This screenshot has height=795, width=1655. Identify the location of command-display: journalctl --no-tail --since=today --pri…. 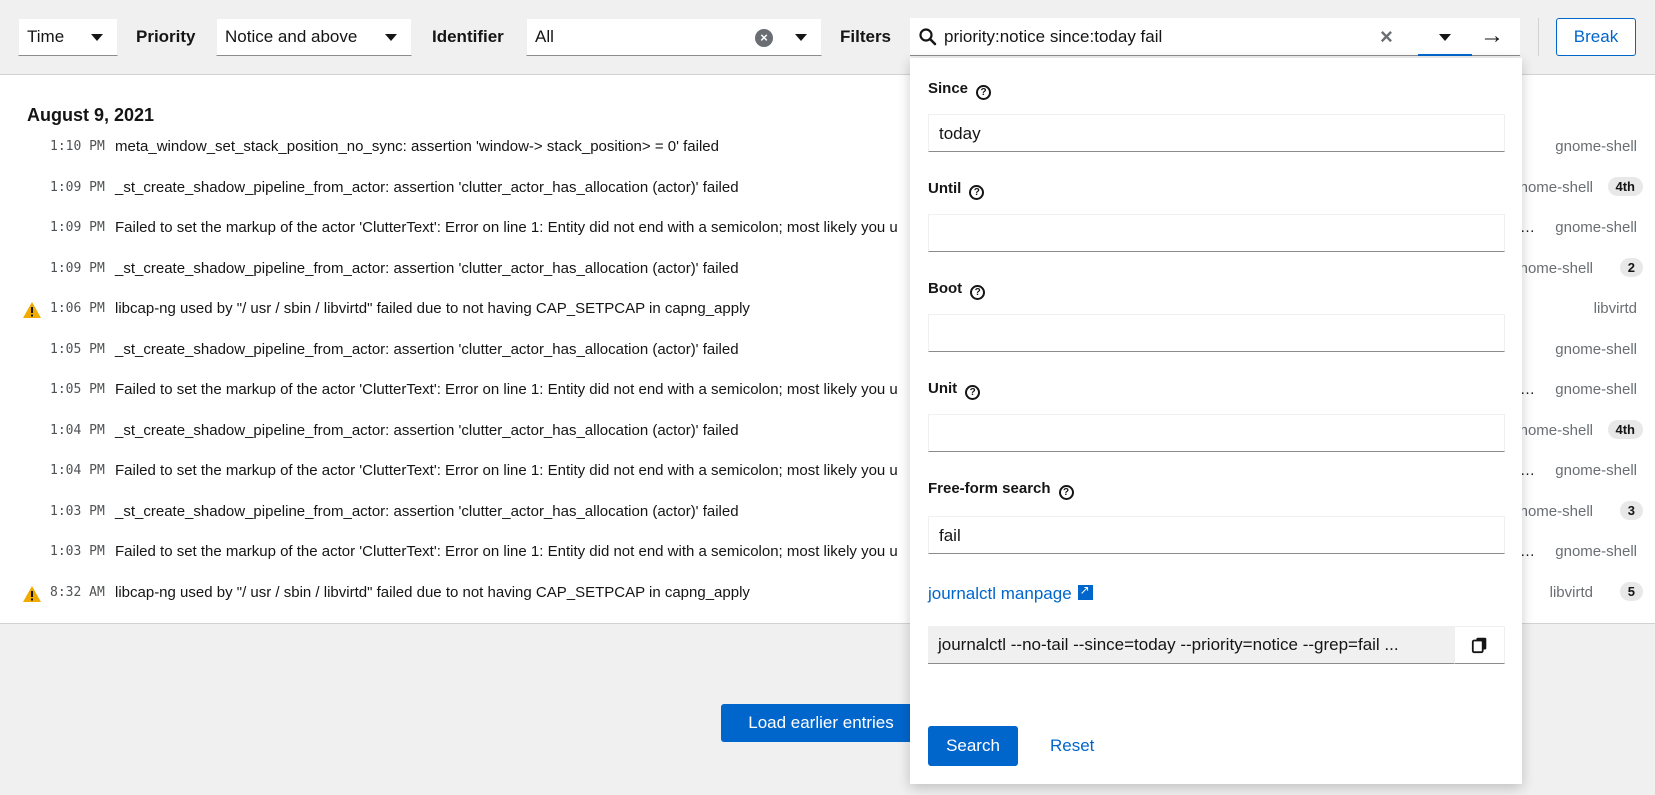
(1216, 645).